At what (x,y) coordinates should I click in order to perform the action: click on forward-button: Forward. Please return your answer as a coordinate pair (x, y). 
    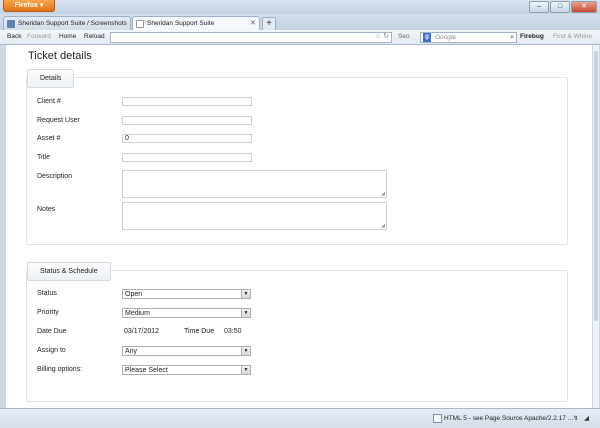
    Looking at the image, I should click on (39, 37).